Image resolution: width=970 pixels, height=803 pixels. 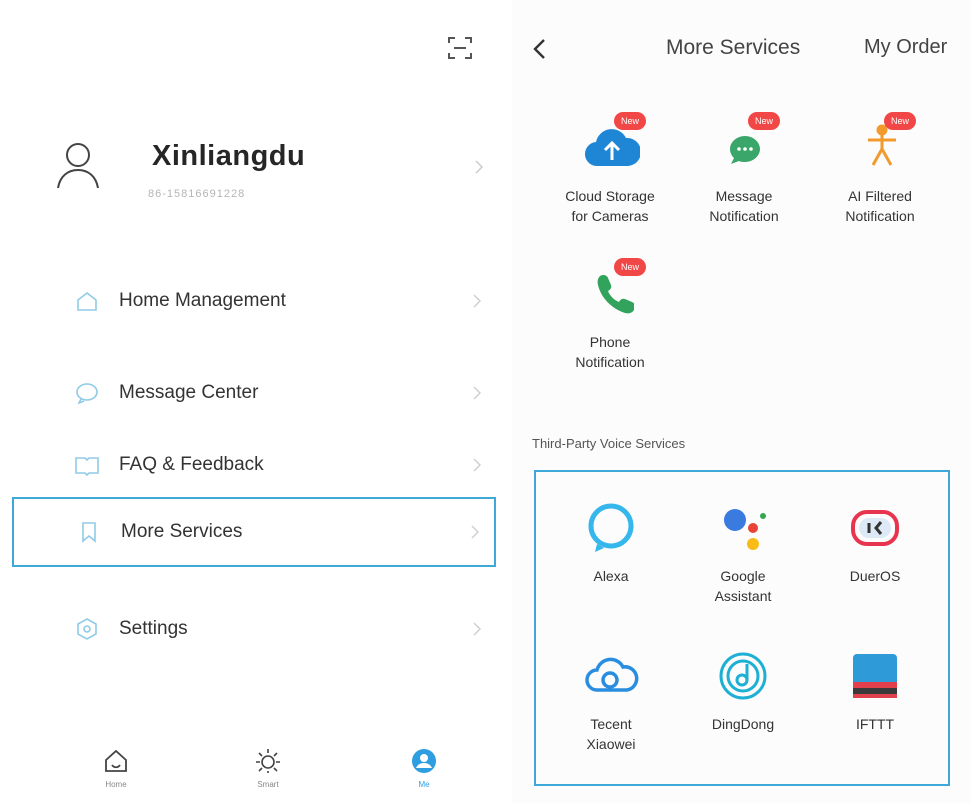 What do you see at coordinates (87, 465) in the screenshot?
I see `book-icon` at bounding box center [87, 465].